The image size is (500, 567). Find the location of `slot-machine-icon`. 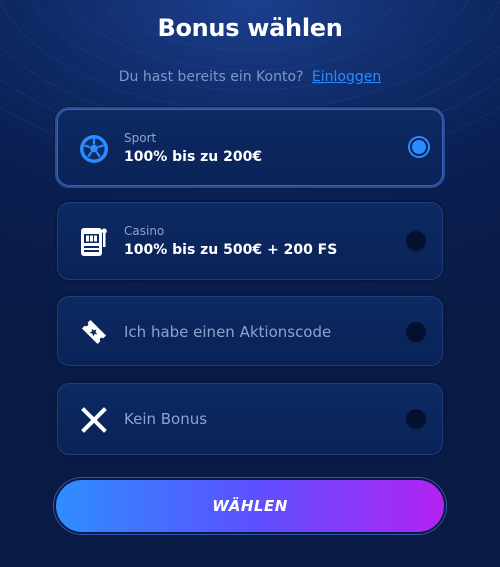

slot-machine-icon is located at coordinates (94, 242).